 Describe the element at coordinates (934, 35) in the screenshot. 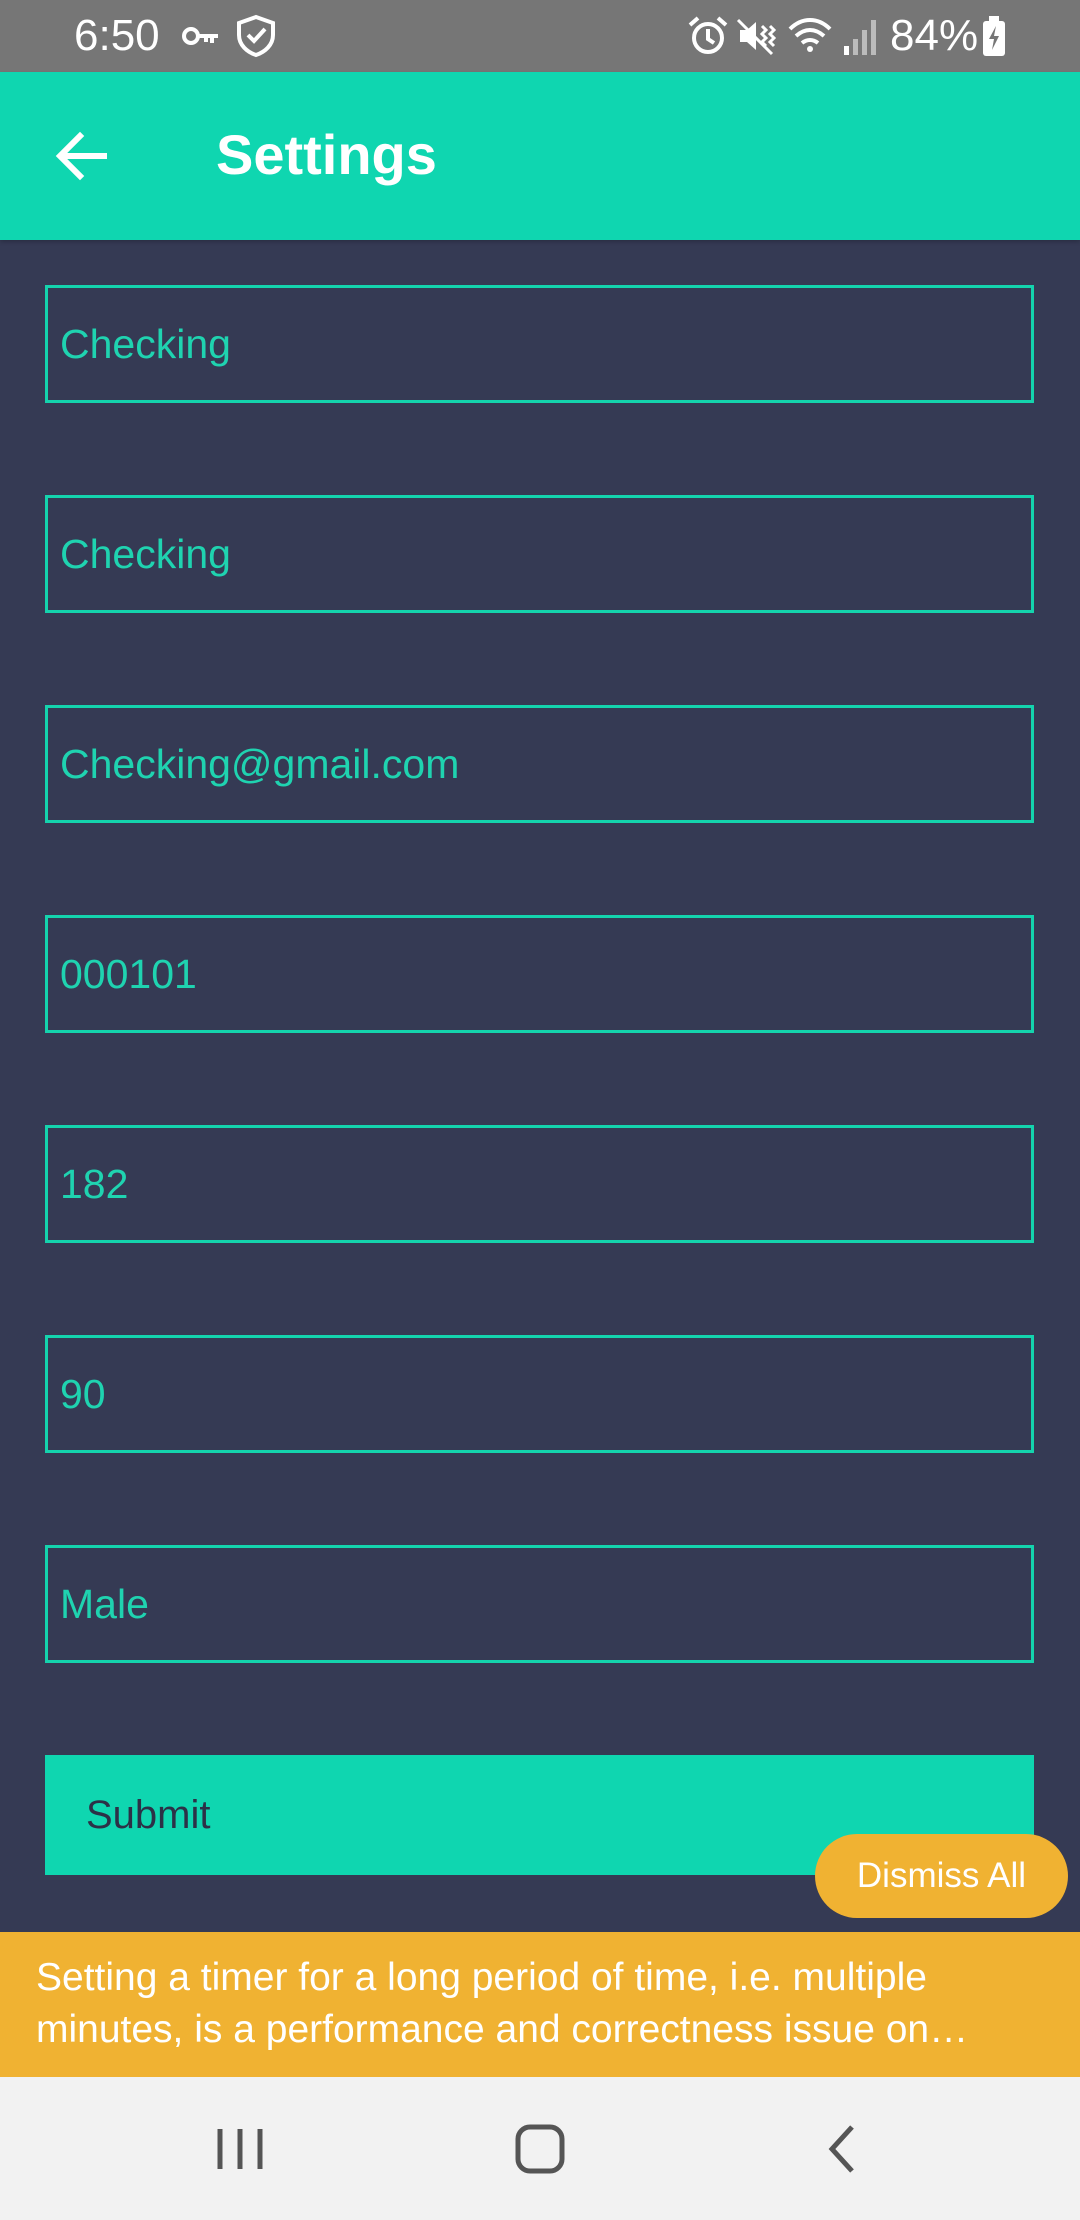

I see `battery-percentage: 84%` at that location.